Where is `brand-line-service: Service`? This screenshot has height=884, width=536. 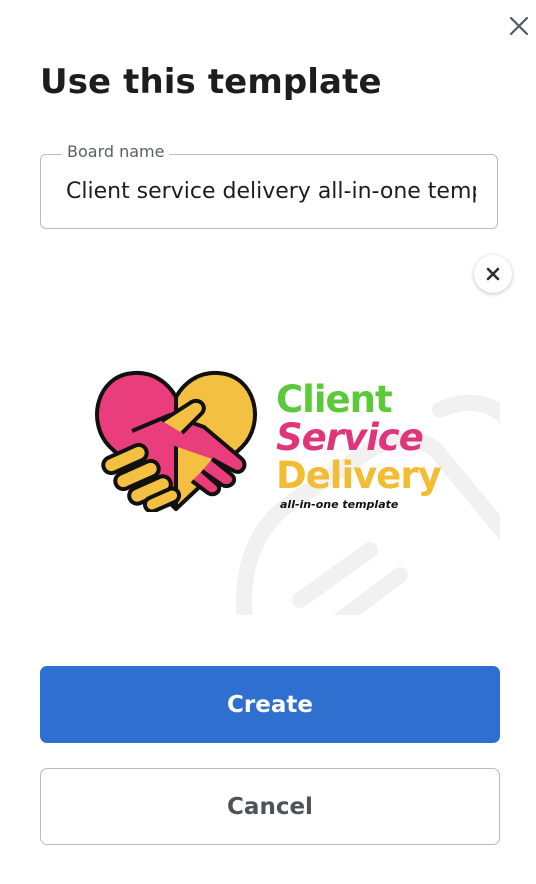
brand-line-service: Service is located at coordinates (350, 437).